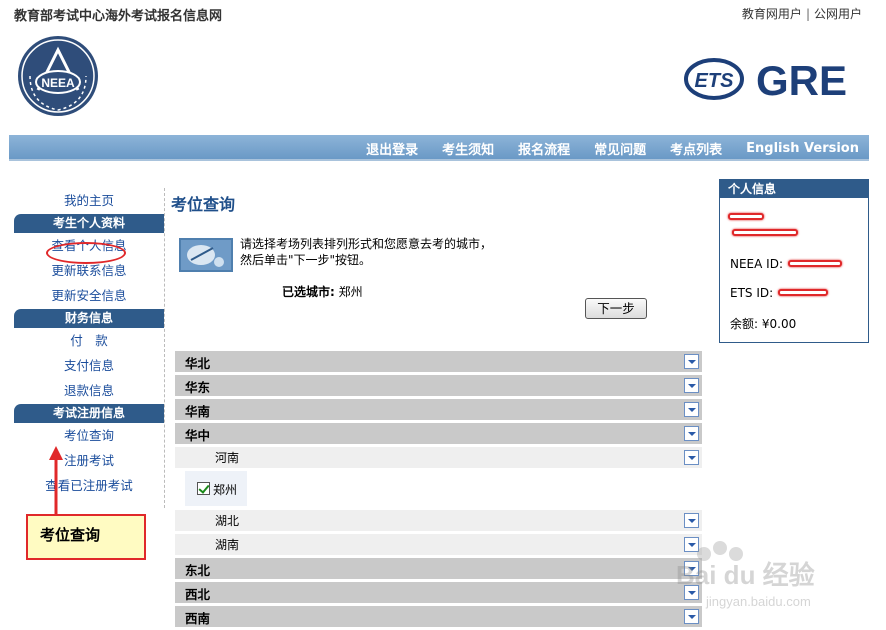 The image size is (886, 630). Describe the element at coordinates (198, 363) in the screenshot. I see `region-label: 华北` at that location.